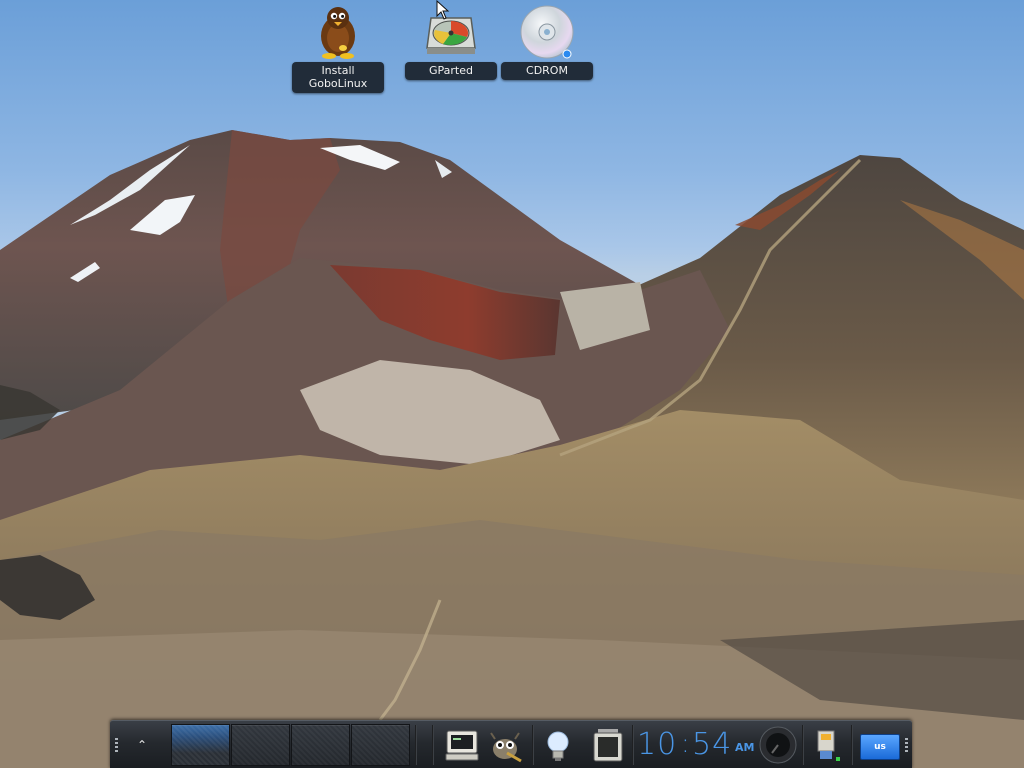  What do you see at coordinates (505, 745) in the screenshot?
I see `gimp-icon` at bounding box center [505, 745].